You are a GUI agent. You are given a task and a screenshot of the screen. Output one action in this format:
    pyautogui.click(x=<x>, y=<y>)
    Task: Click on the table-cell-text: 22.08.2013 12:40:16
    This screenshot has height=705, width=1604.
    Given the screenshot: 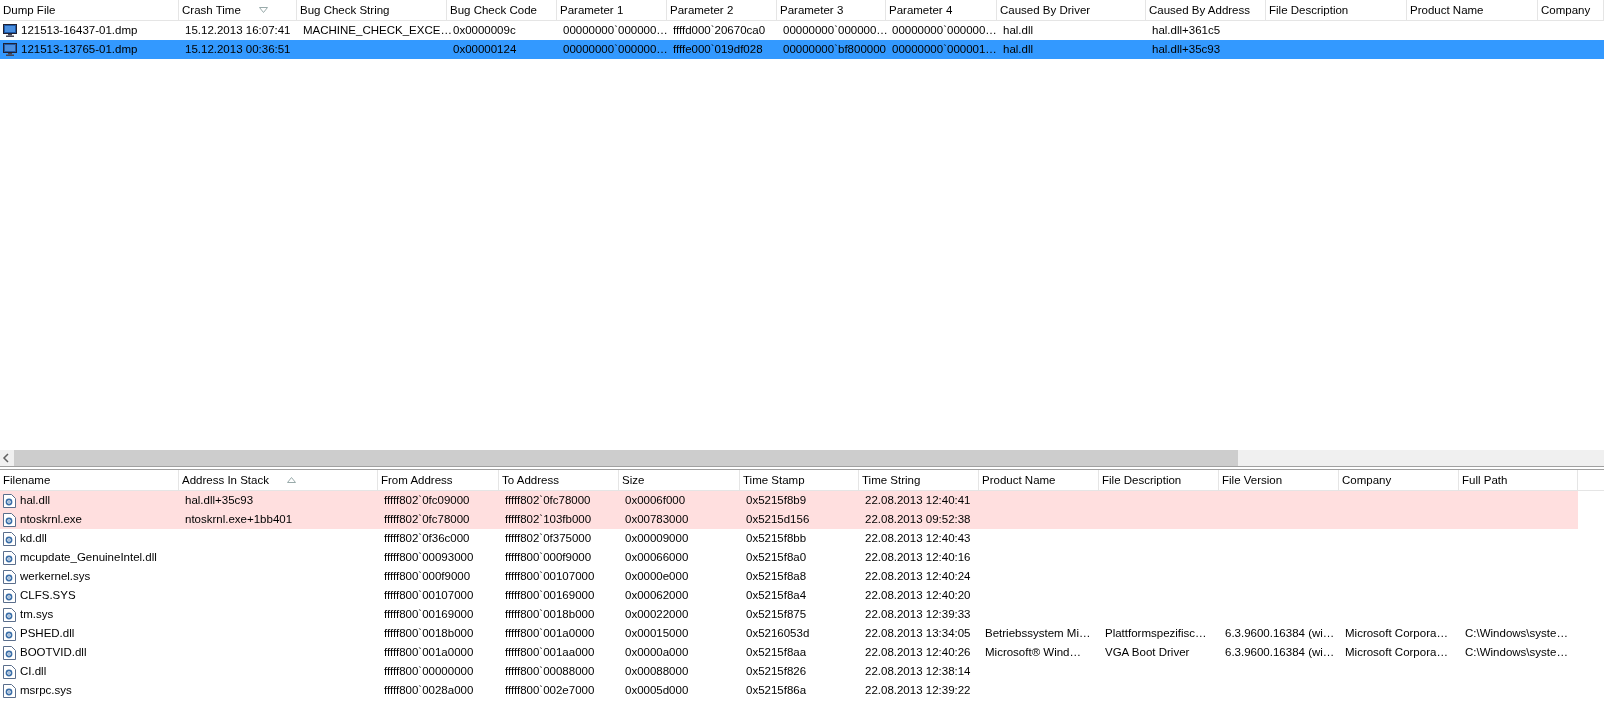 What is the action you would take?
    pyautogui.click(x=918, y=557)
    